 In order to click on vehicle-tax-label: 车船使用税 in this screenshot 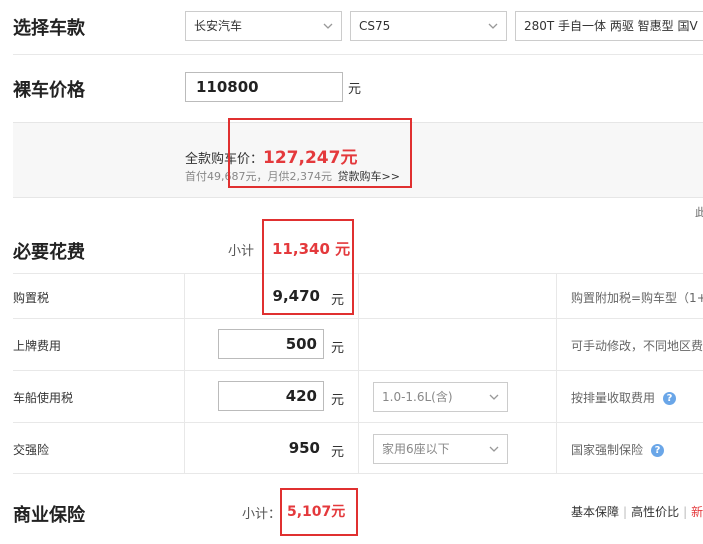, I will do `click(43, 398)`.